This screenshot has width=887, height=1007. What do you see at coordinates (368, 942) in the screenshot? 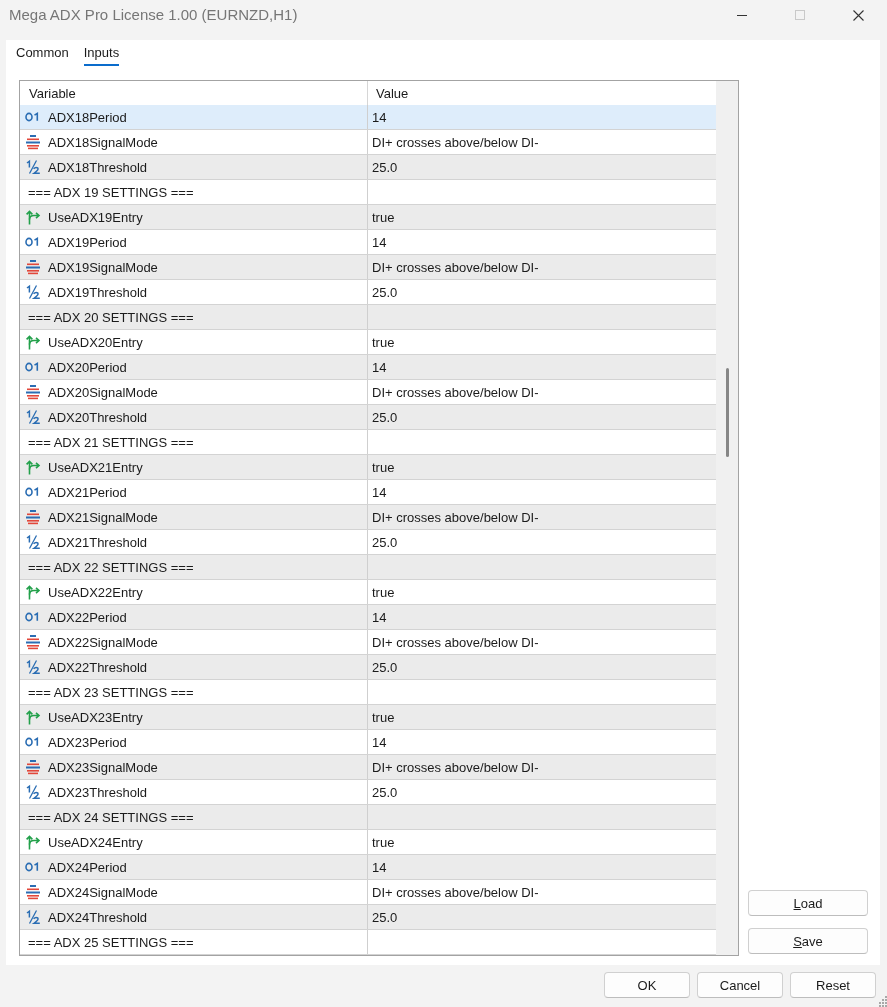
I see `table-row: === ADX 25 SETTINGS ===` at bounding box center [368, 942].